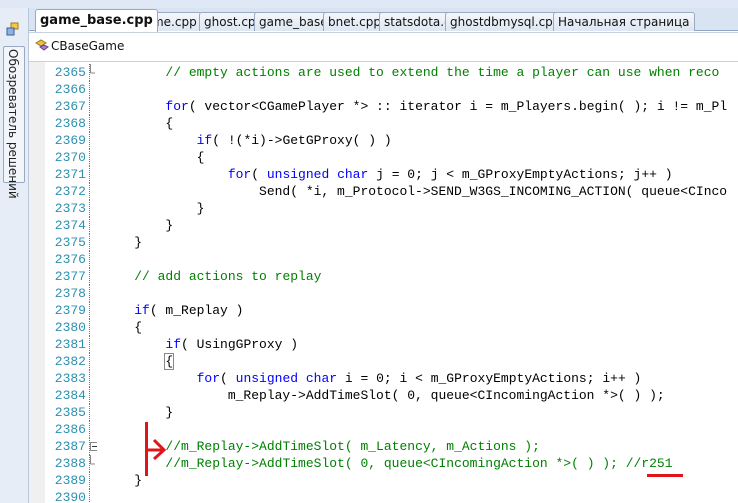  I want to click on code-line: 2376, so click(383, 259).